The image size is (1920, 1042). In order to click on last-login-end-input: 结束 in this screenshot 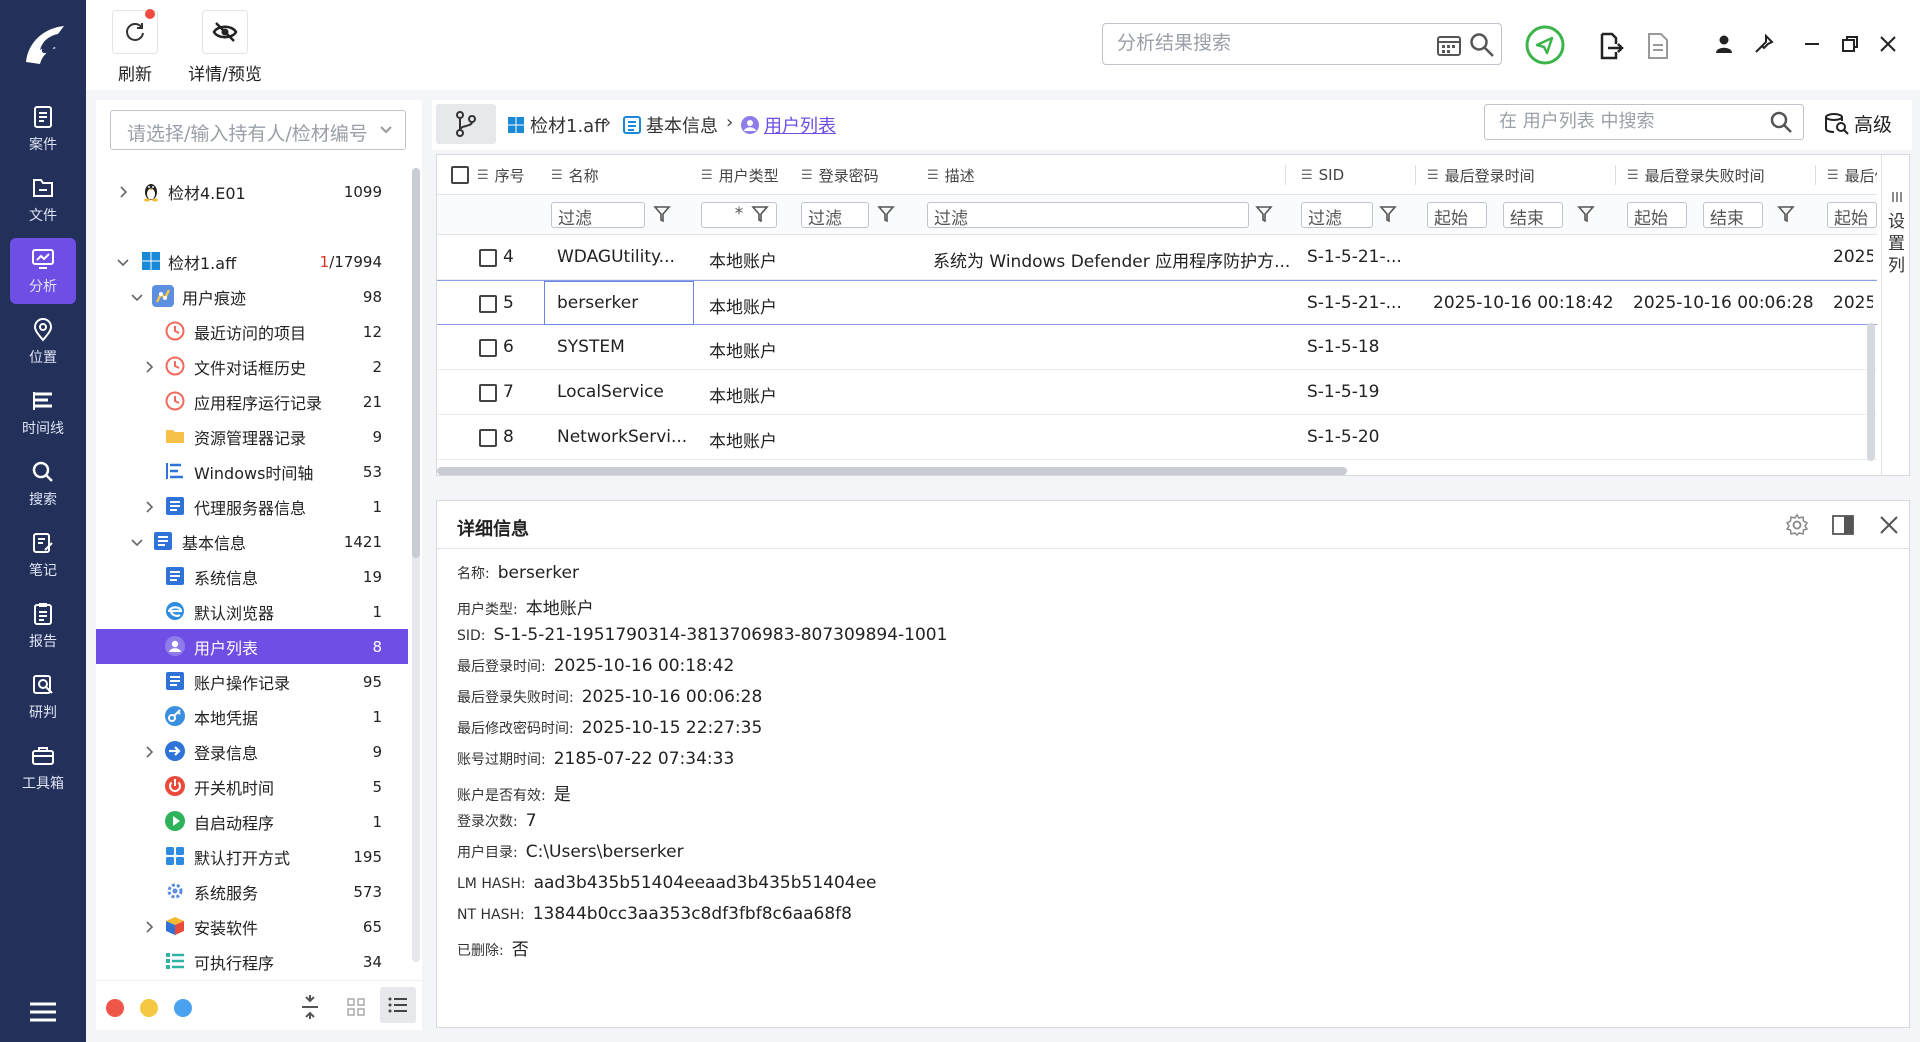, I will do `click(1533, 215)`.